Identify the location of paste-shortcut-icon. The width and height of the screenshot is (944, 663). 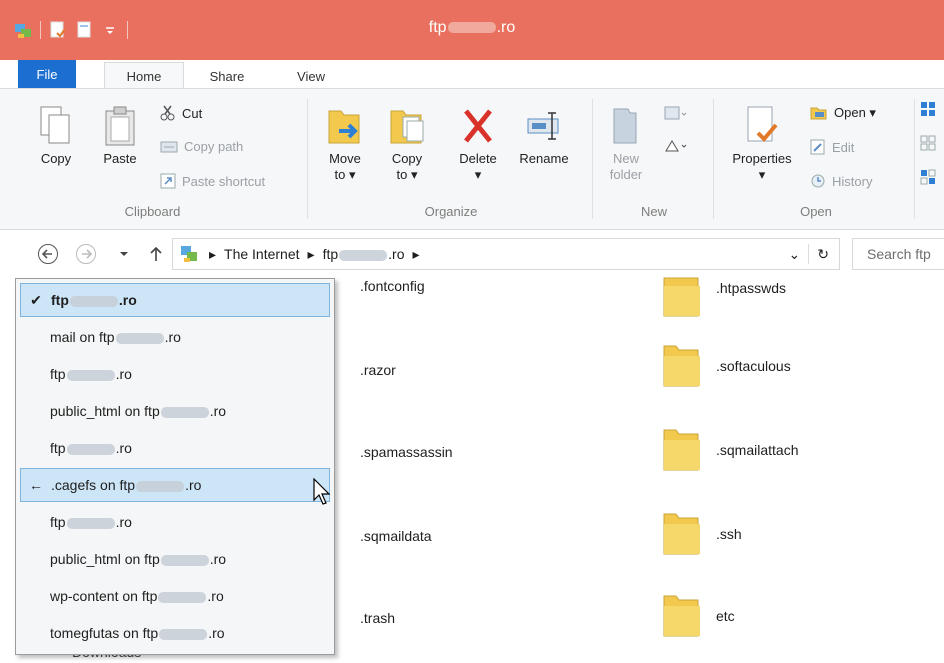
(168, 181).